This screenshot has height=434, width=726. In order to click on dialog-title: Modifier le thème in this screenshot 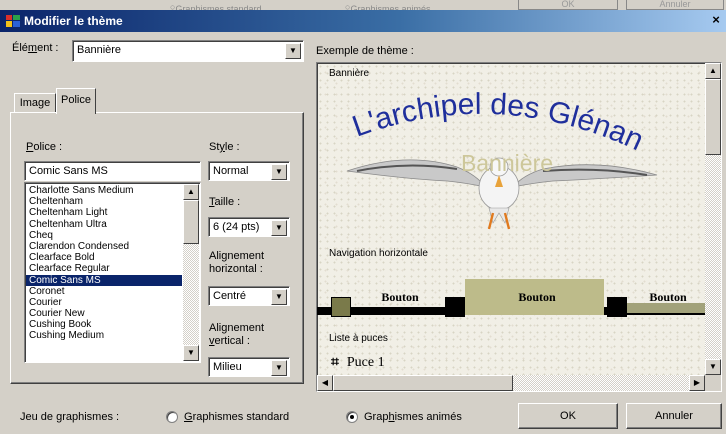, I will do `click(73, 21)`.